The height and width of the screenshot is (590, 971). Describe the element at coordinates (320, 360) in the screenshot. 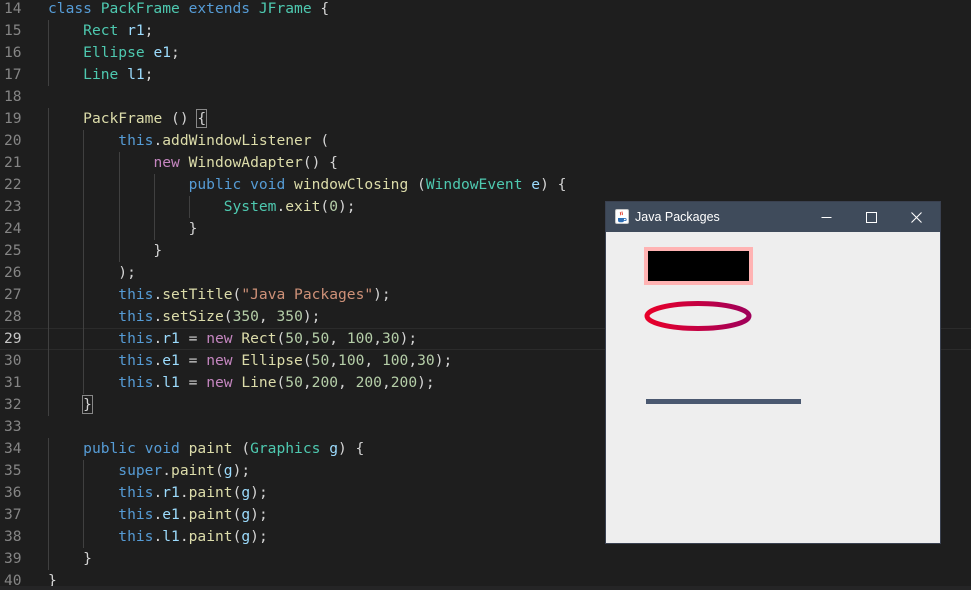

I see `code-token: 50` at that location.